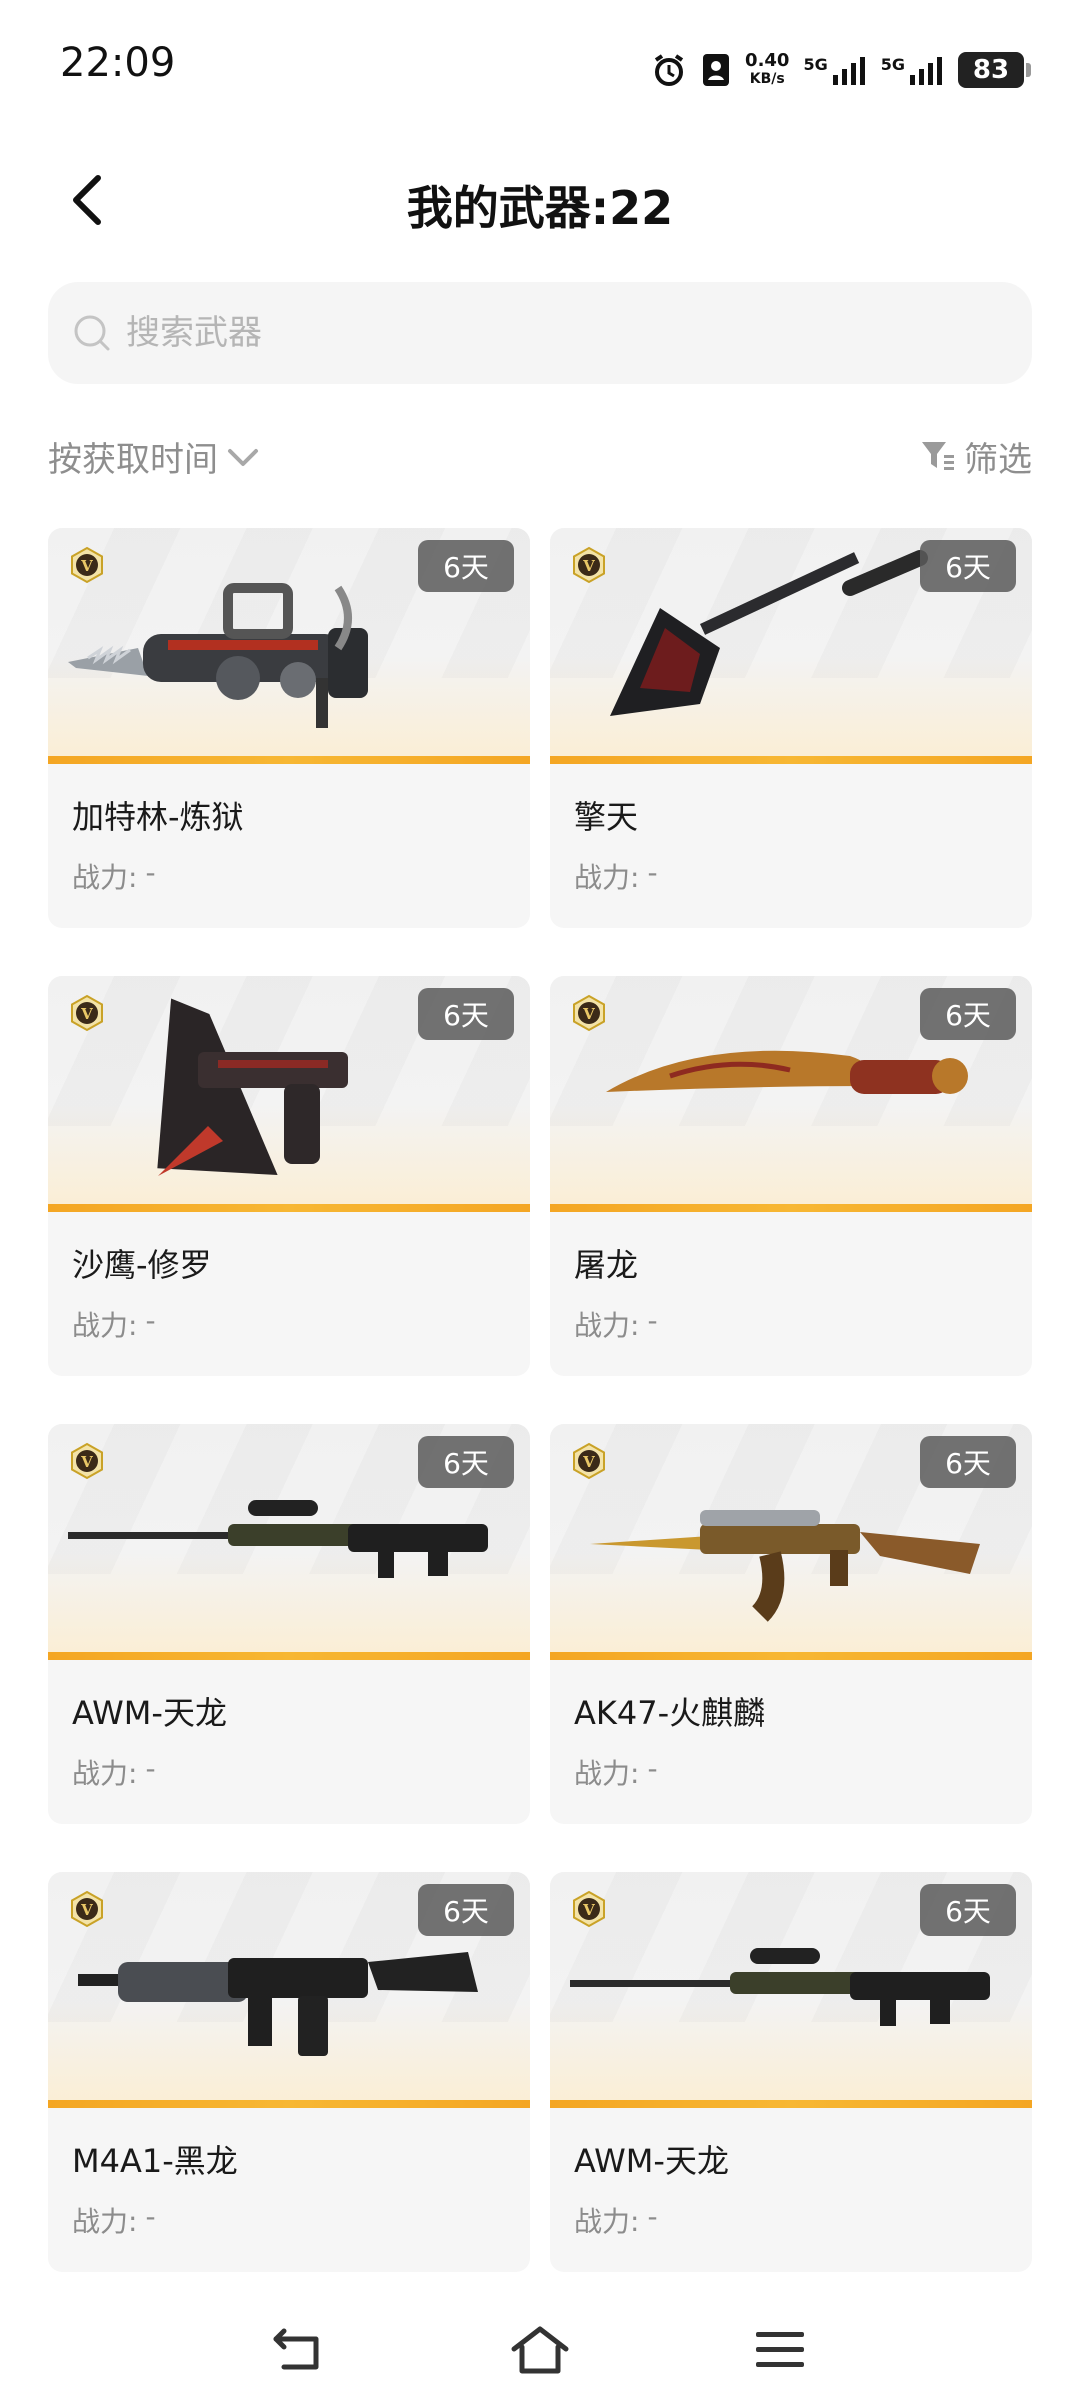 This screenshot has width=1080, height=2400. What do you see at coordinates (767, 70) in the screenshot?
I see `net-speed: 0.40 KB/s` at bounding box center [767, 70].